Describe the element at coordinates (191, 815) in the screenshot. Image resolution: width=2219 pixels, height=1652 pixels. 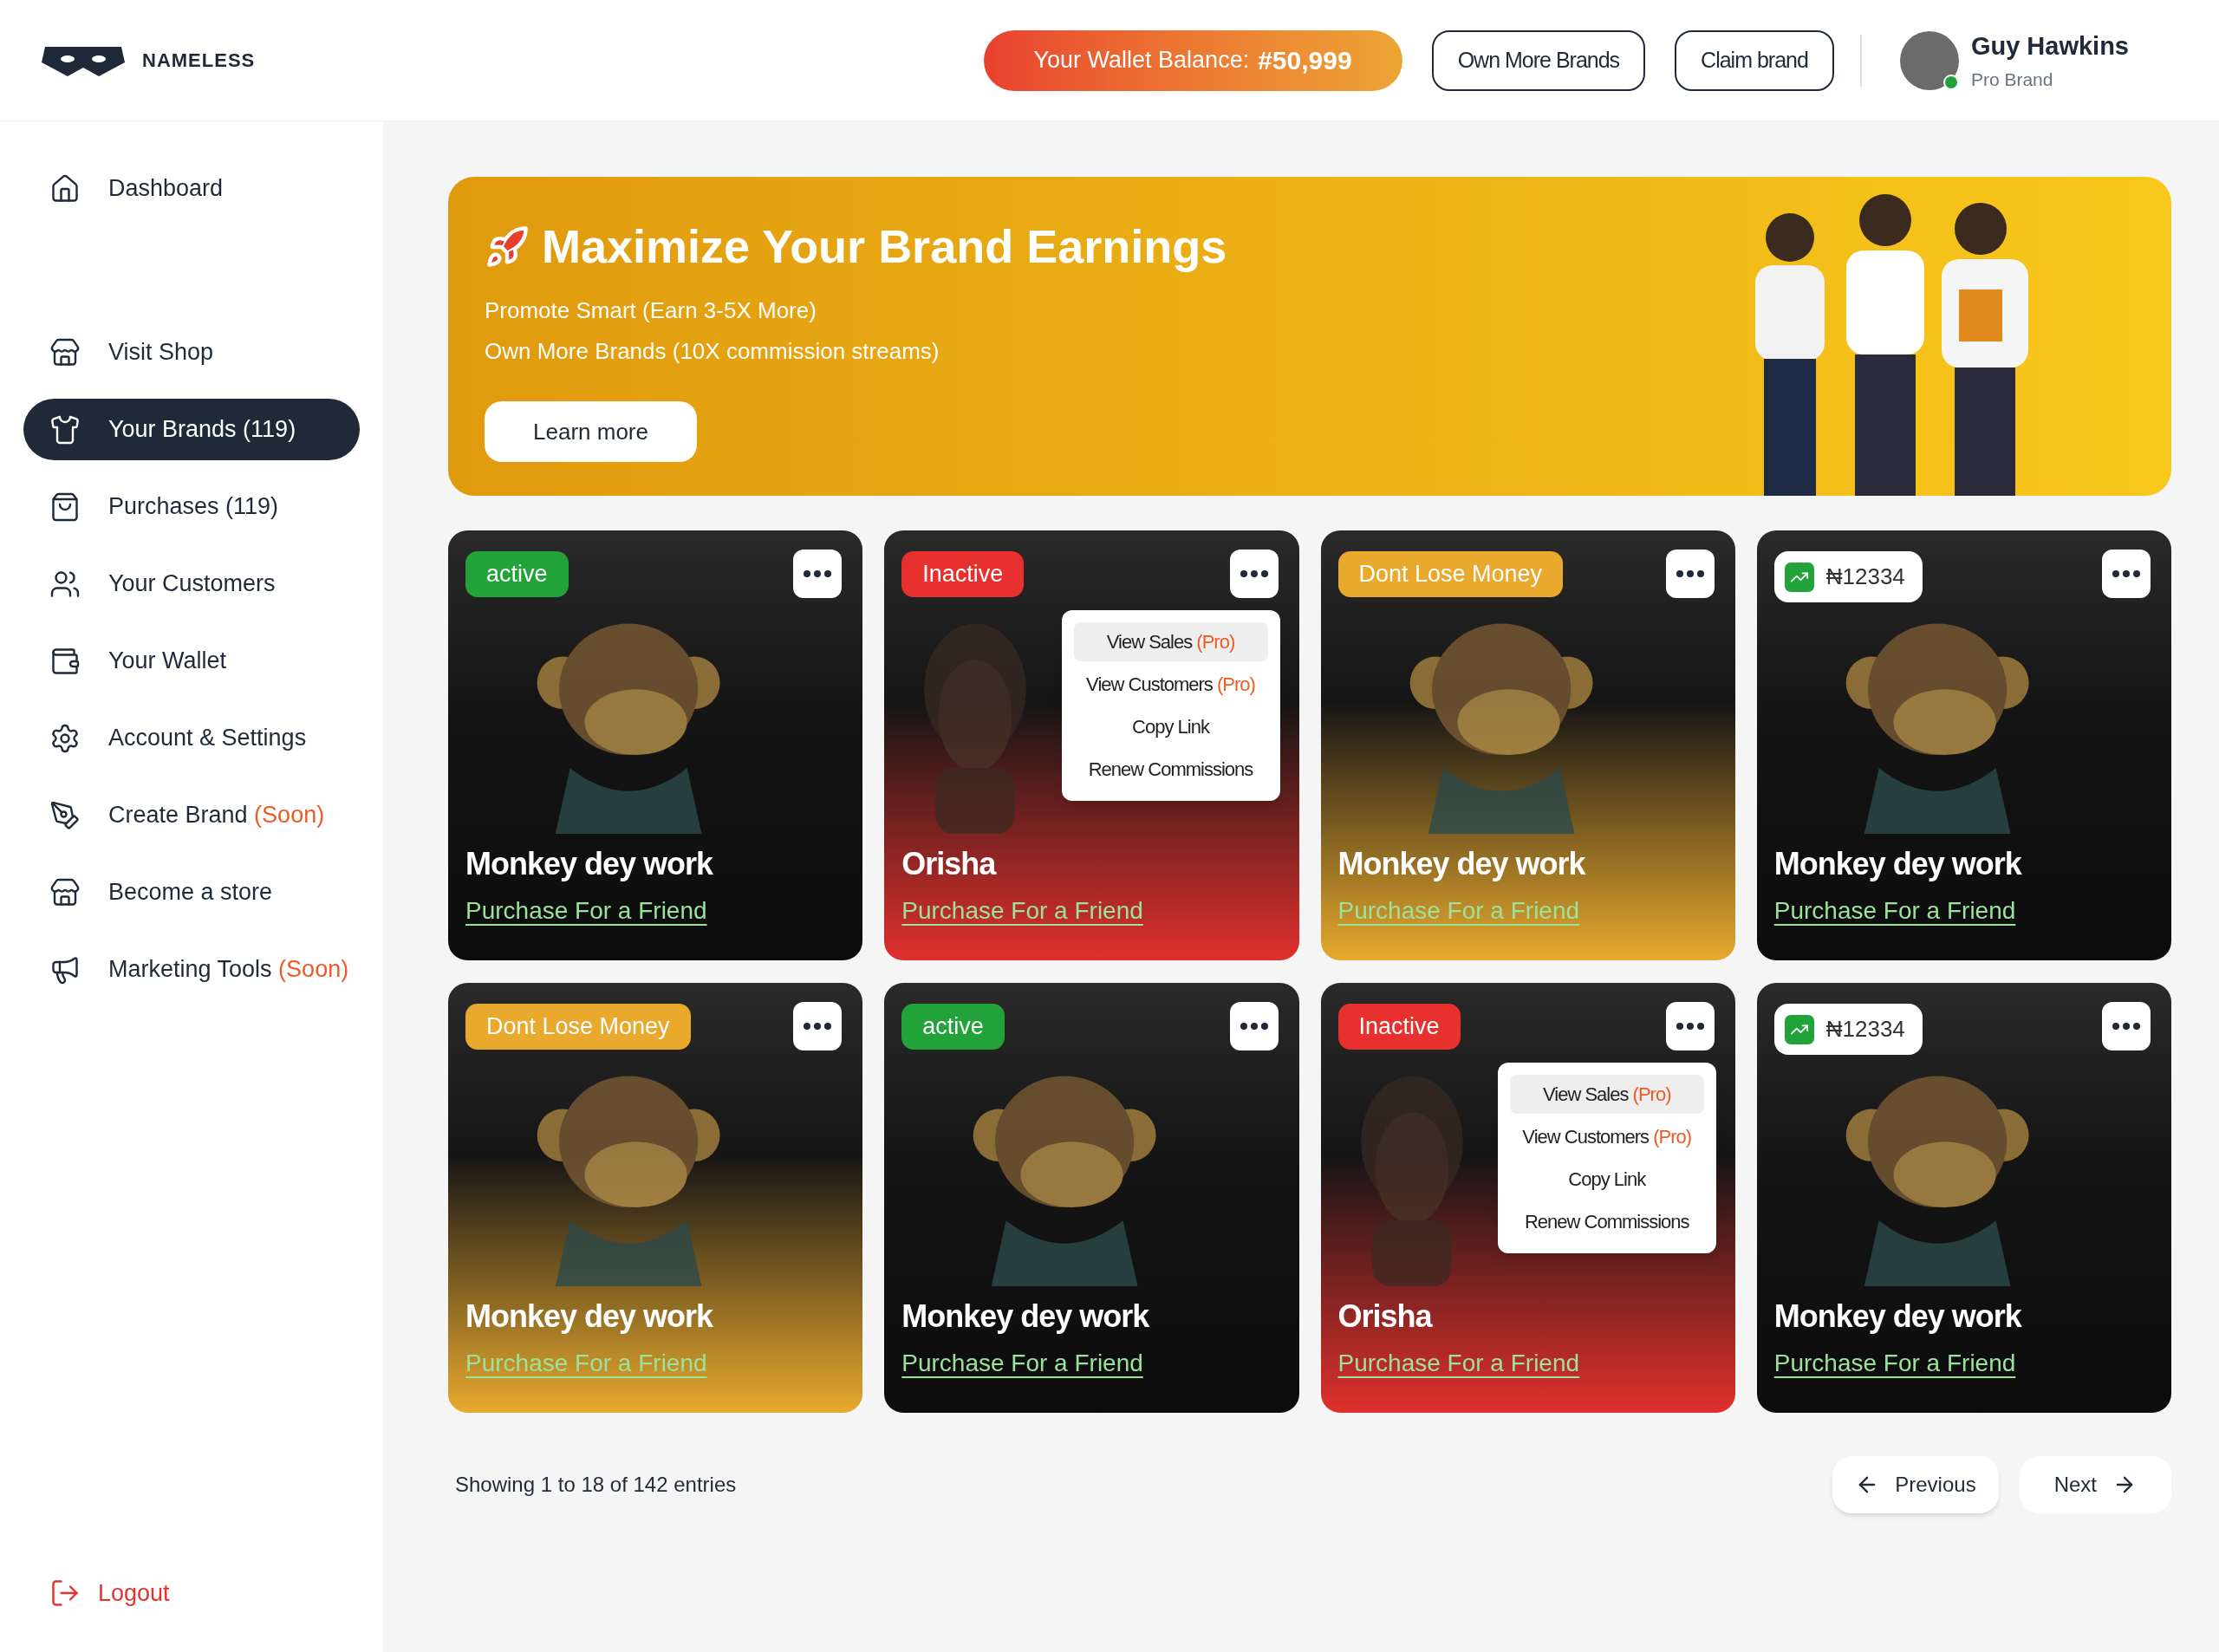
I see `sidebar-item: Create Brand (Soon)` at that location.